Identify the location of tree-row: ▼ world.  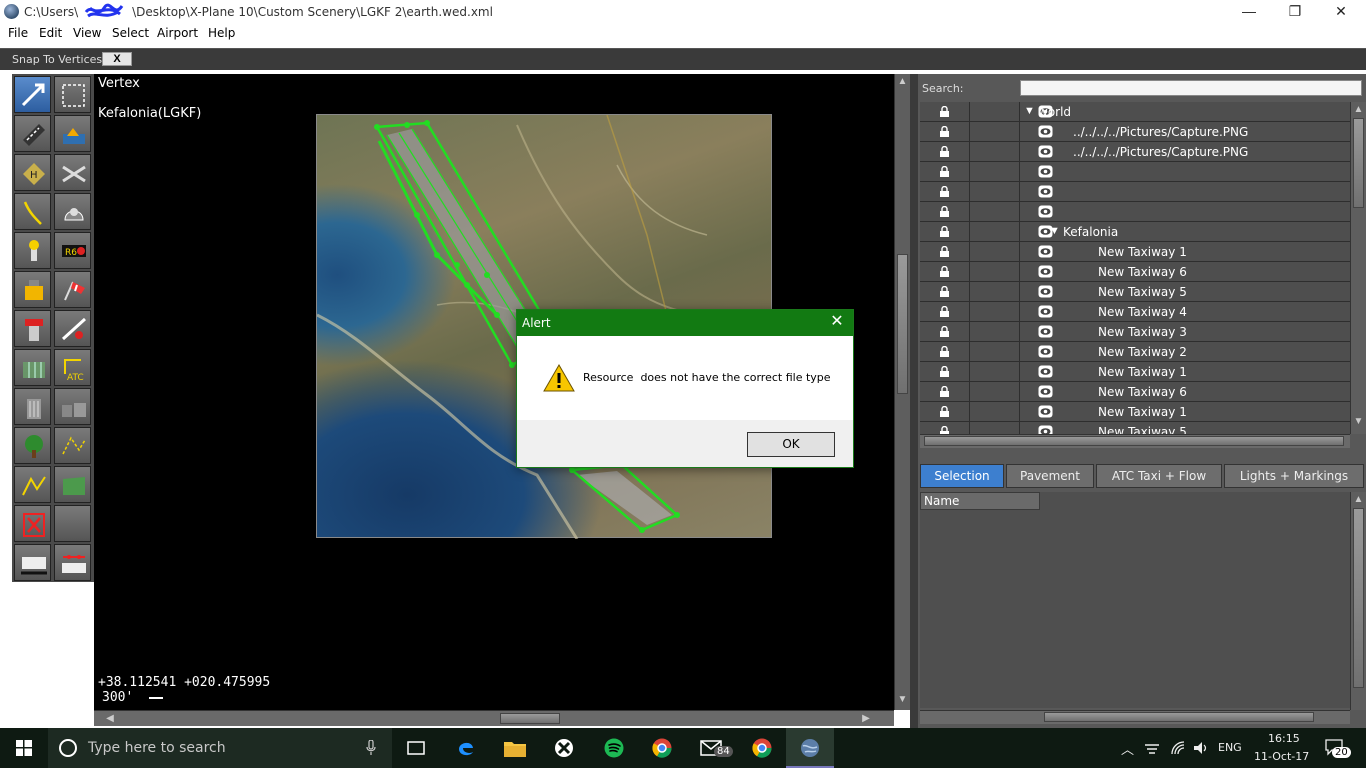
(1135, 112).